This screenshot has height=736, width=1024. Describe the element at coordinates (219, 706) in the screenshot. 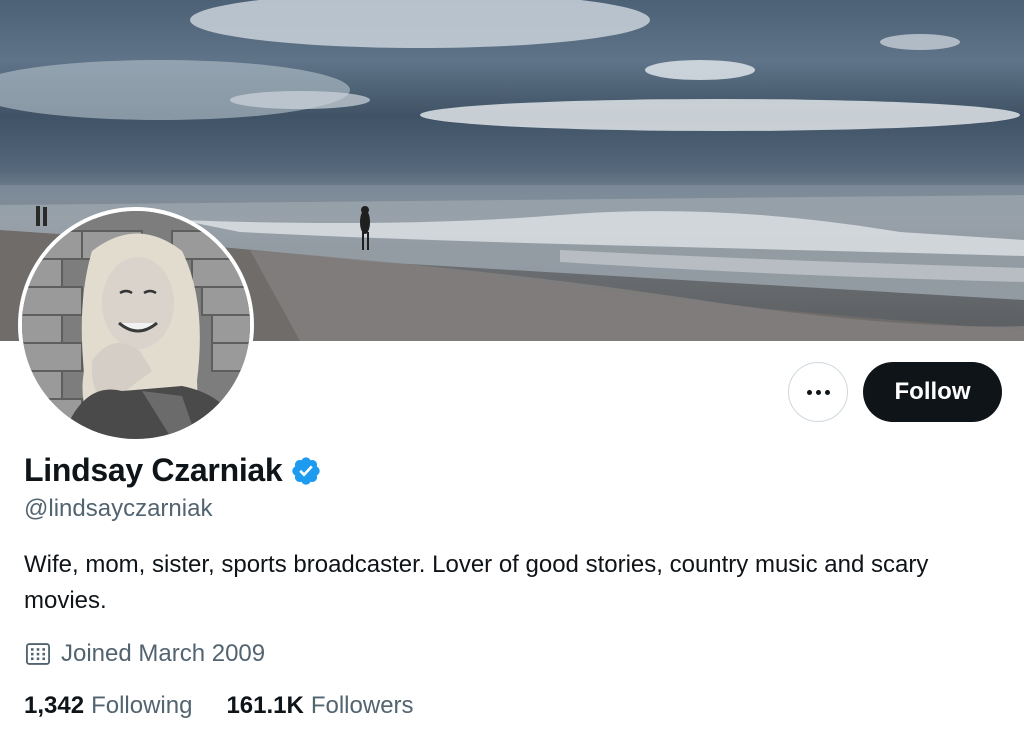

I see `follow-stats: 1,342 Following 161.1K Followers` at that location.